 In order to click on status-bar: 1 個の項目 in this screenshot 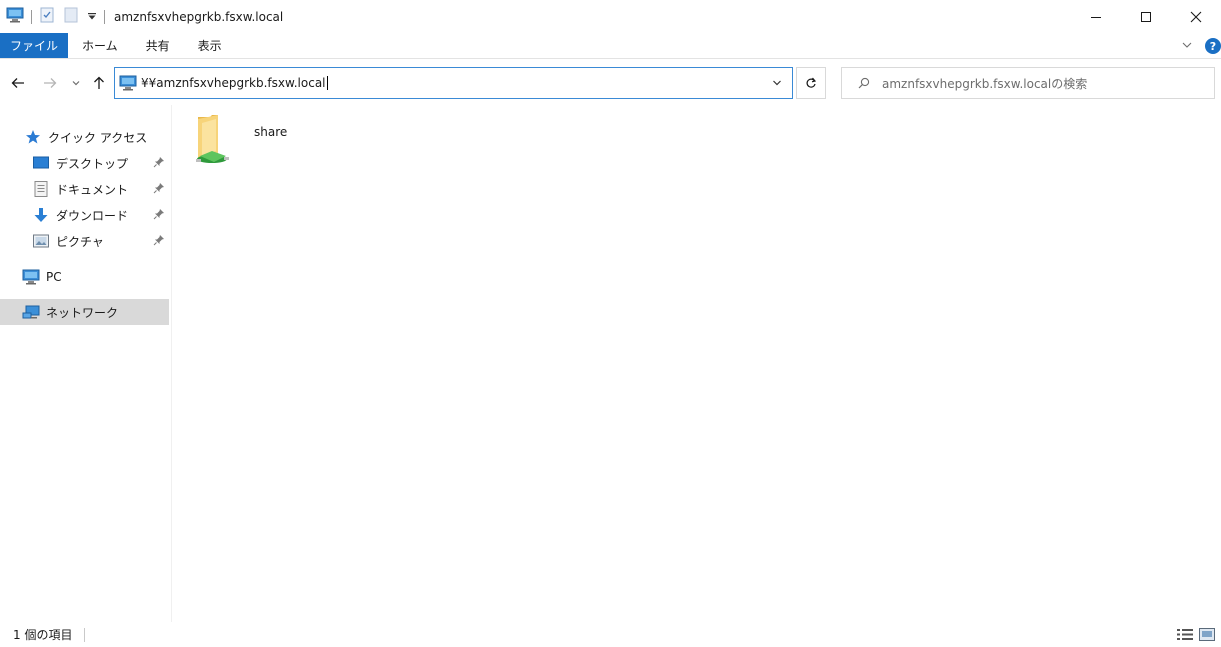, I will do `click(610, 634)`.